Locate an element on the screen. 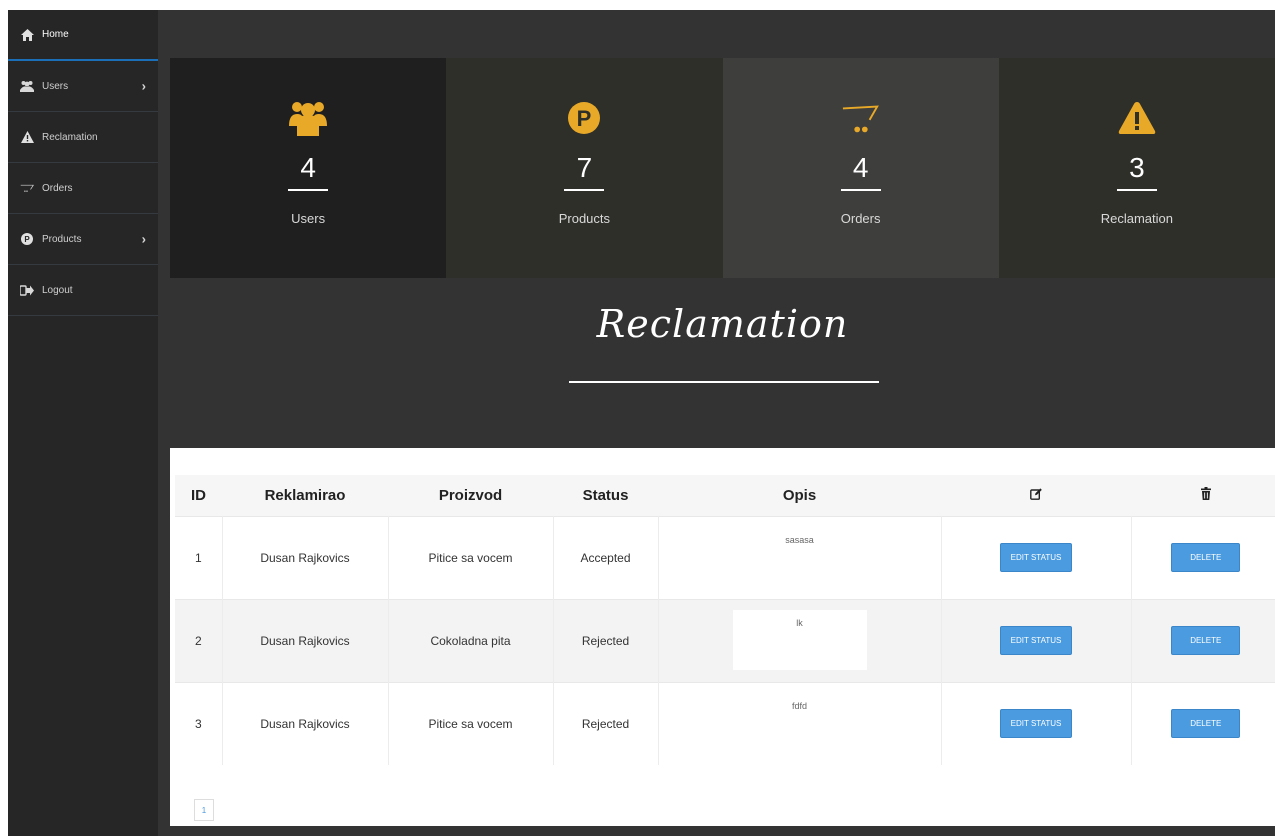 The height and width of the screenshot is (836, 1275). cell-id: 2 is located at coordinates (199, 640).